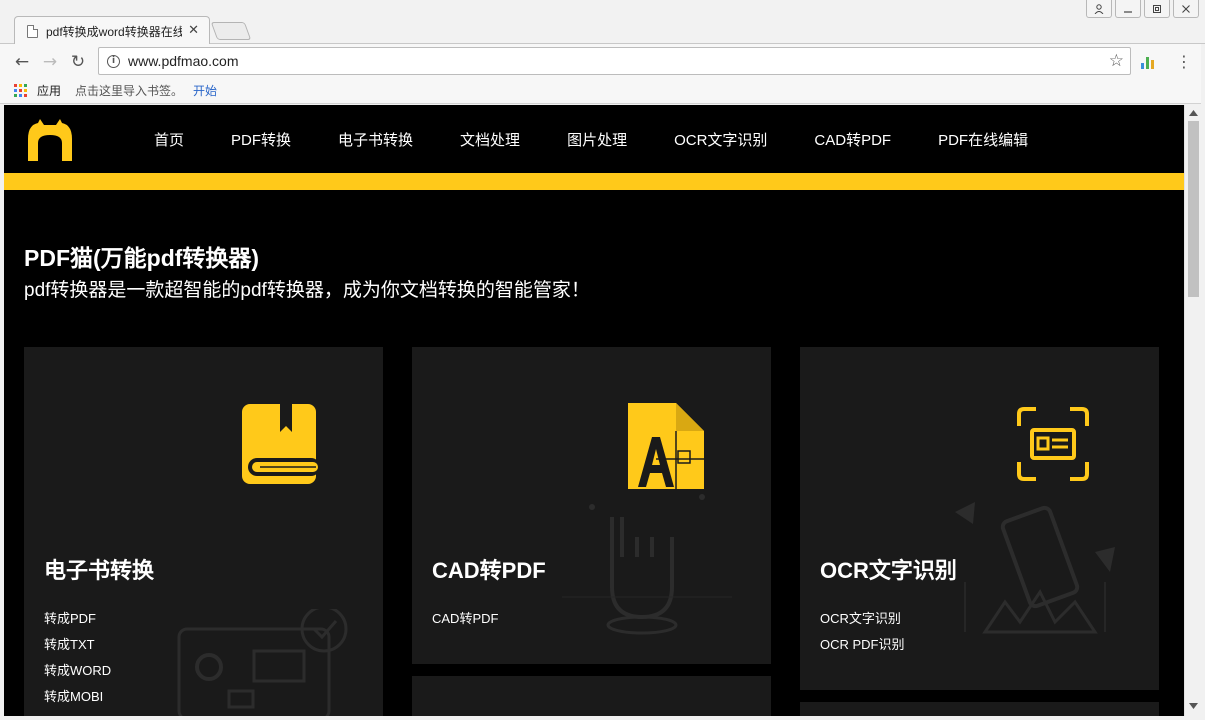  Describe the element at coordinates (1193, 706) in the screenshot. I see `scroll-down-icon` at that location.